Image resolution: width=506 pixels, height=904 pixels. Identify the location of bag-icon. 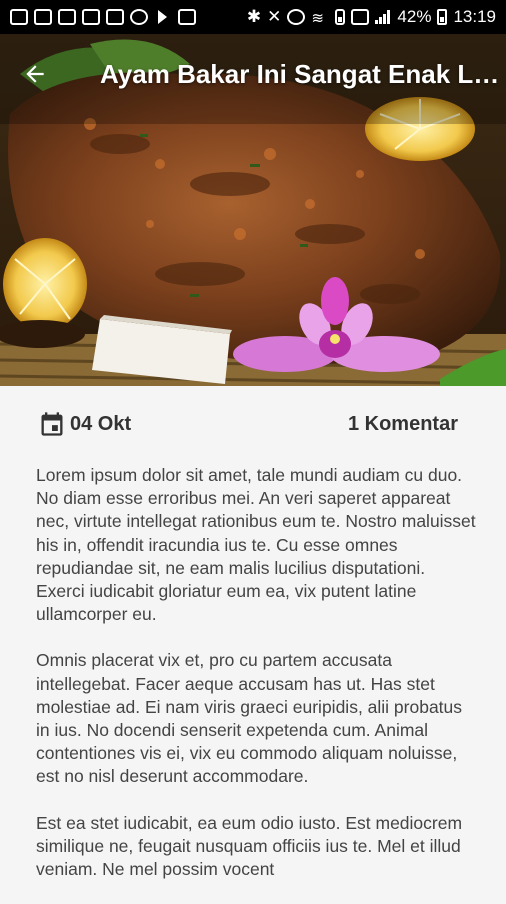
(115, 17).